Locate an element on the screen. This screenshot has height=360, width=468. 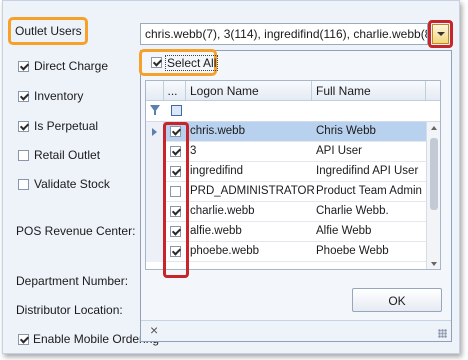
full-name-cell: Alfie Webb is located at coordinates (344, 231).